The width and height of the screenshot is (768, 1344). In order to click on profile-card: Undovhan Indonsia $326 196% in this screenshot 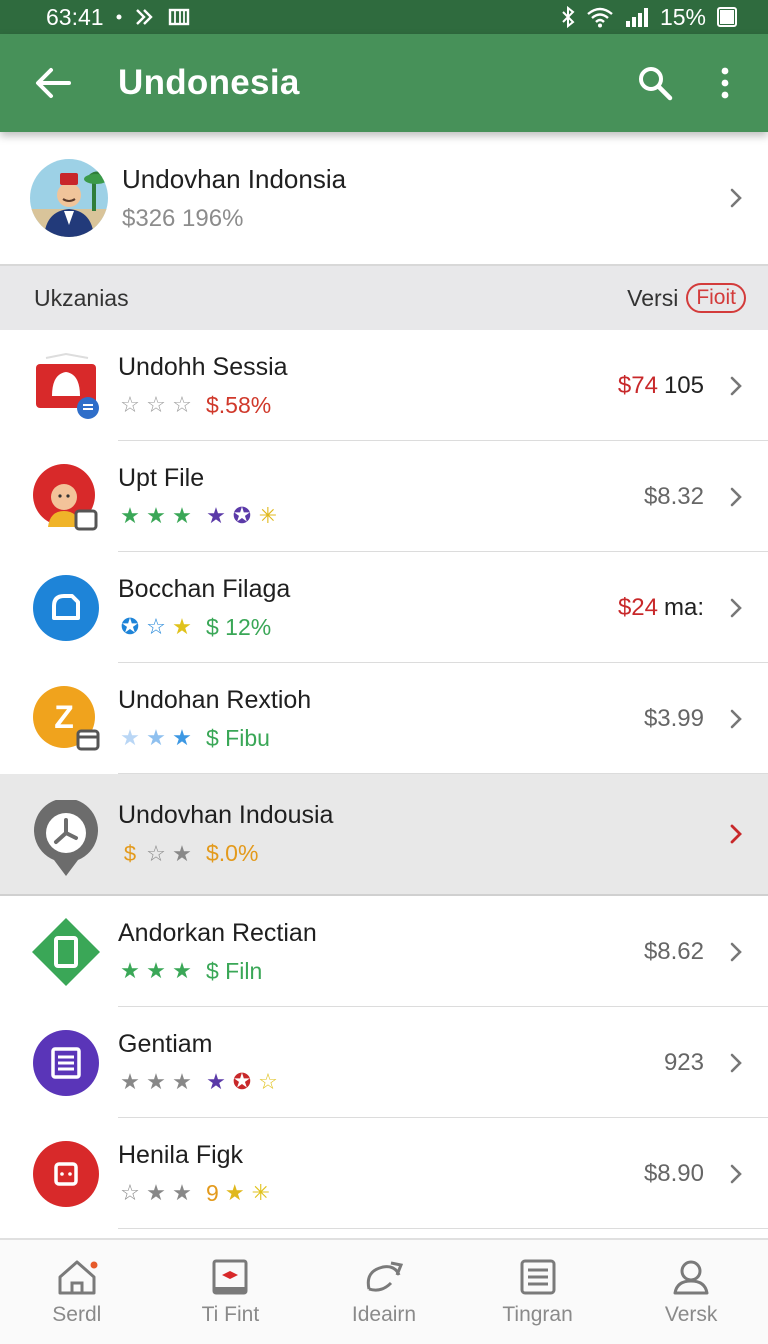, I will do `click(384, 199)`.